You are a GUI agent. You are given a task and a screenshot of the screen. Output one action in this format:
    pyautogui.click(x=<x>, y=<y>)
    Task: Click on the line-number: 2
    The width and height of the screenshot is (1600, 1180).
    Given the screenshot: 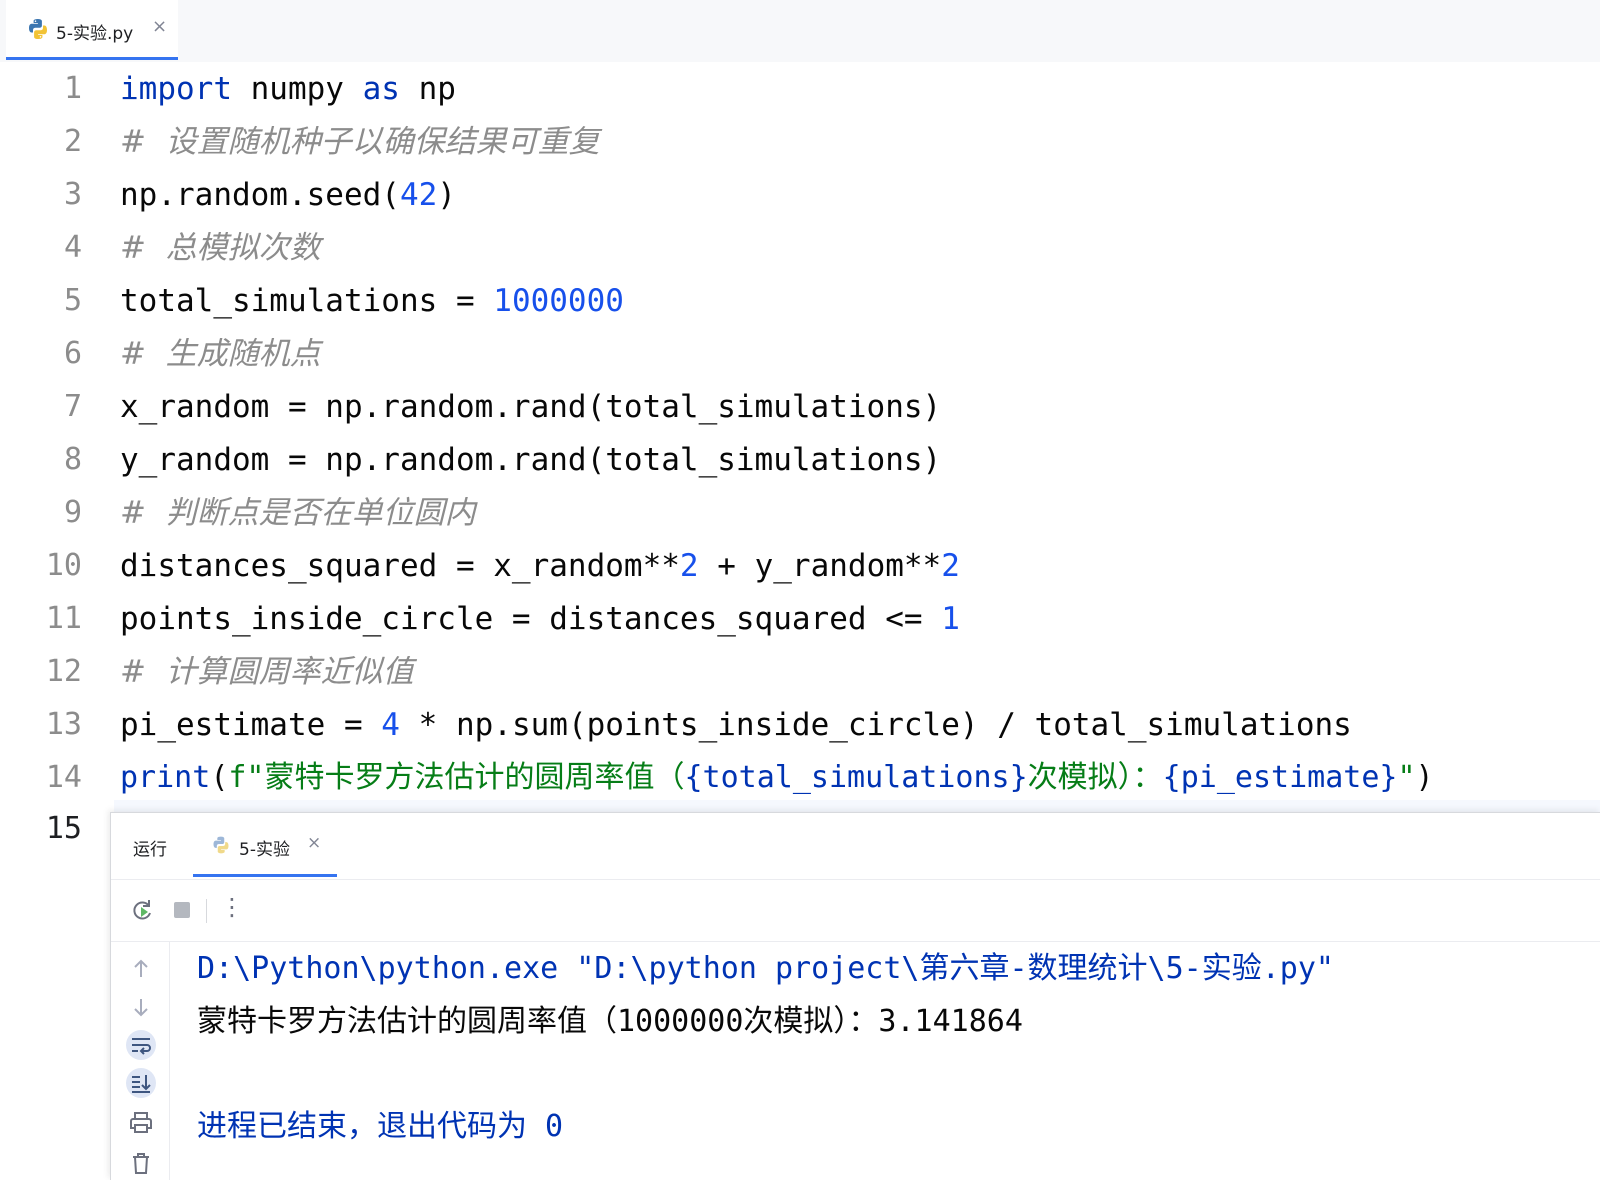 What is the action you would take?
    pyautogui.click(x=72, y=141)
    